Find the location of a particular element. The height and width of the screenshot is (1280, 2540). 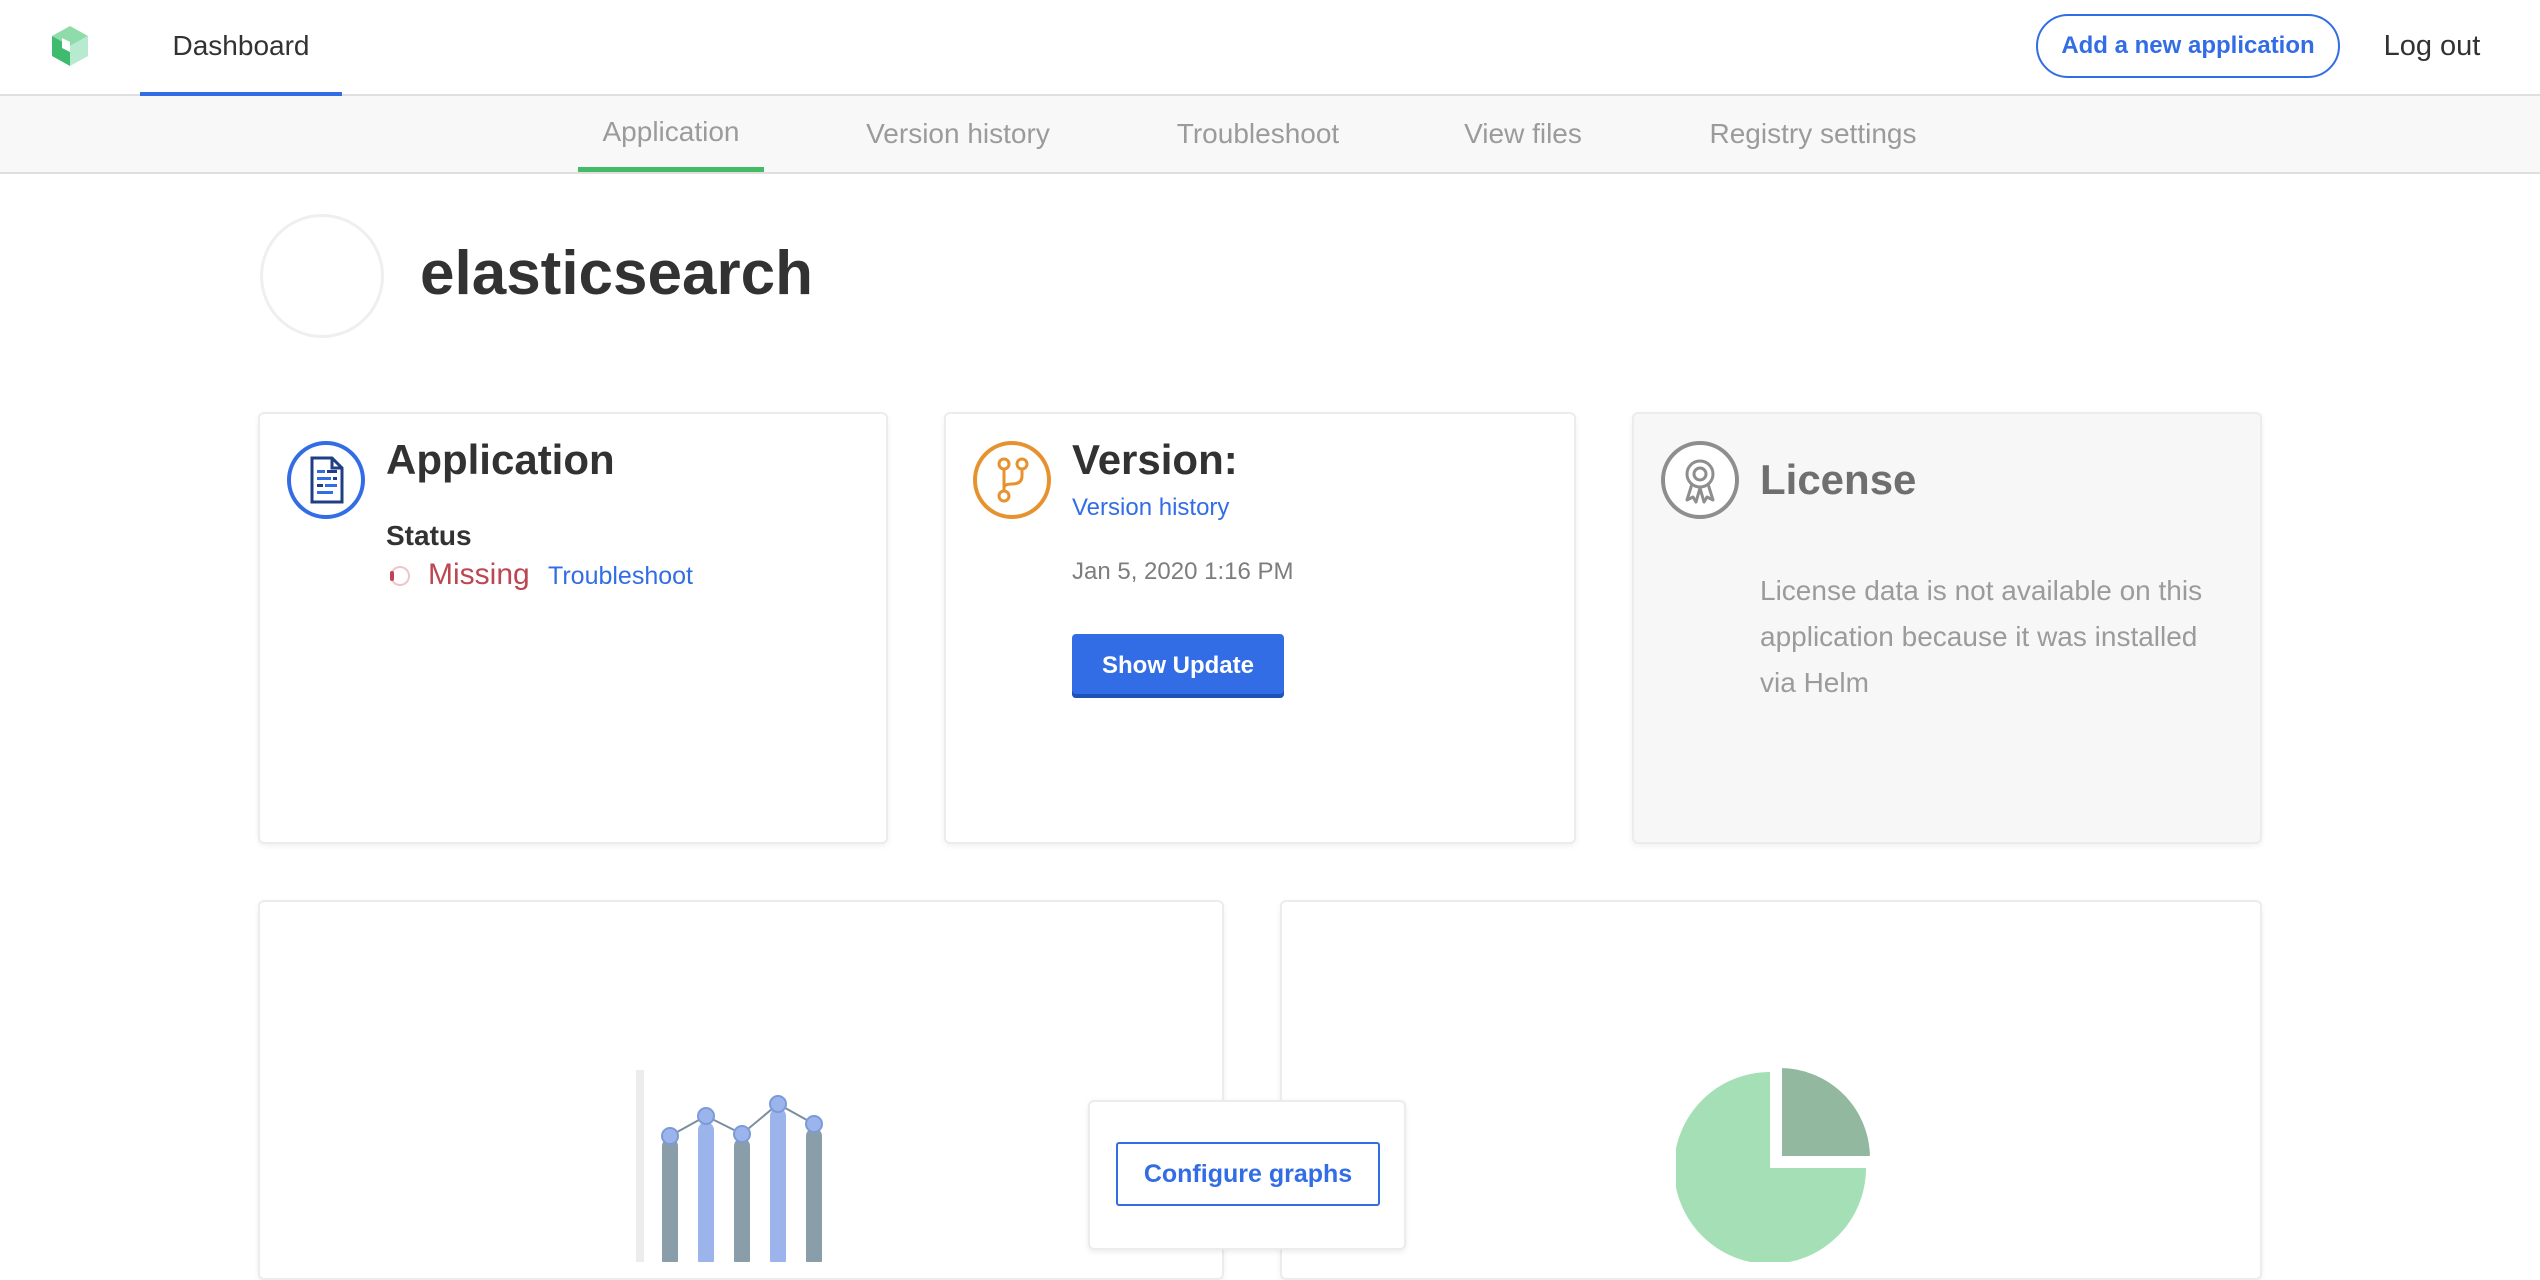

tab-registry-settings: Registry settings is located at coordinates (1813, 134).